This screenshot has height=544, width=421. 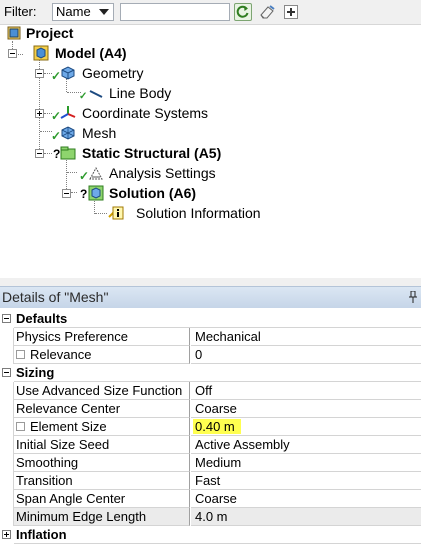 What do you see at coordinates (102, 445) in the screenshot?
I see `property-label: Initial Size Seed` at bounding box center [102, 445].